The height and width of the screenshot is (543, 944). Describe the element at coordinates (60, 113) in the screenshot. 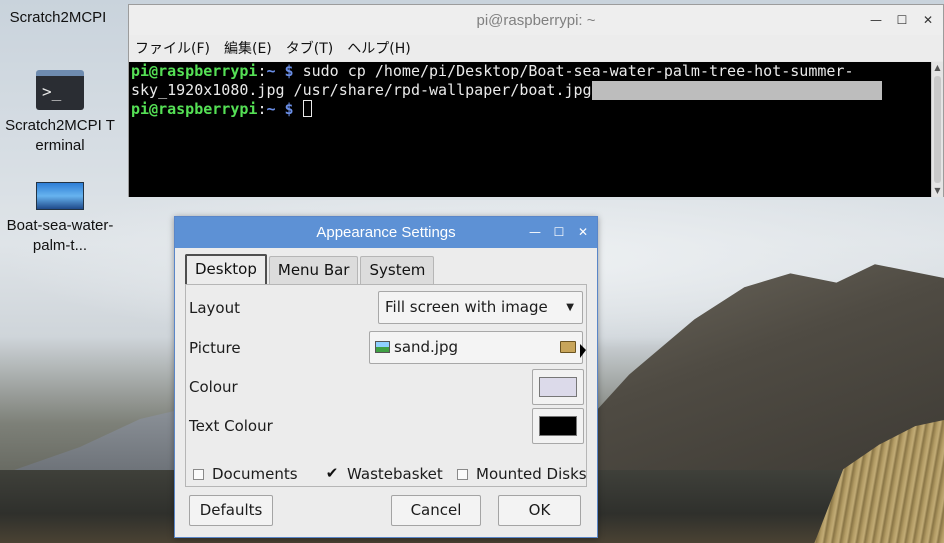

I see `desktop-icon-scratch2mcpi-terminal: >_ Scratch2MCPI Terminal` at that location.